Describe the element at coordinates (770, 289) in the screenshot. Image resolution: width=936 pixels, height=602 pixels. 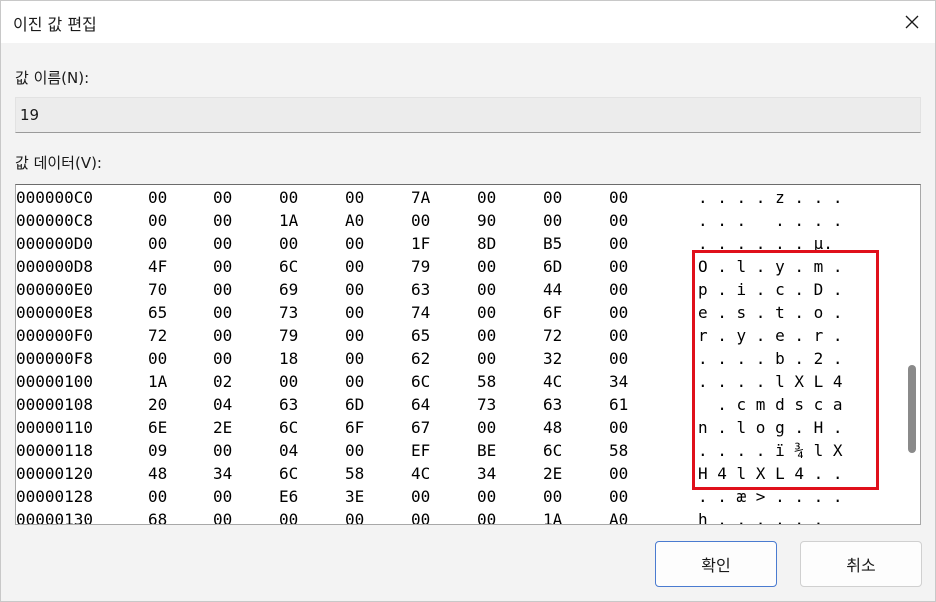
I see `hex-ascii: p . i . c . D .` at that location.